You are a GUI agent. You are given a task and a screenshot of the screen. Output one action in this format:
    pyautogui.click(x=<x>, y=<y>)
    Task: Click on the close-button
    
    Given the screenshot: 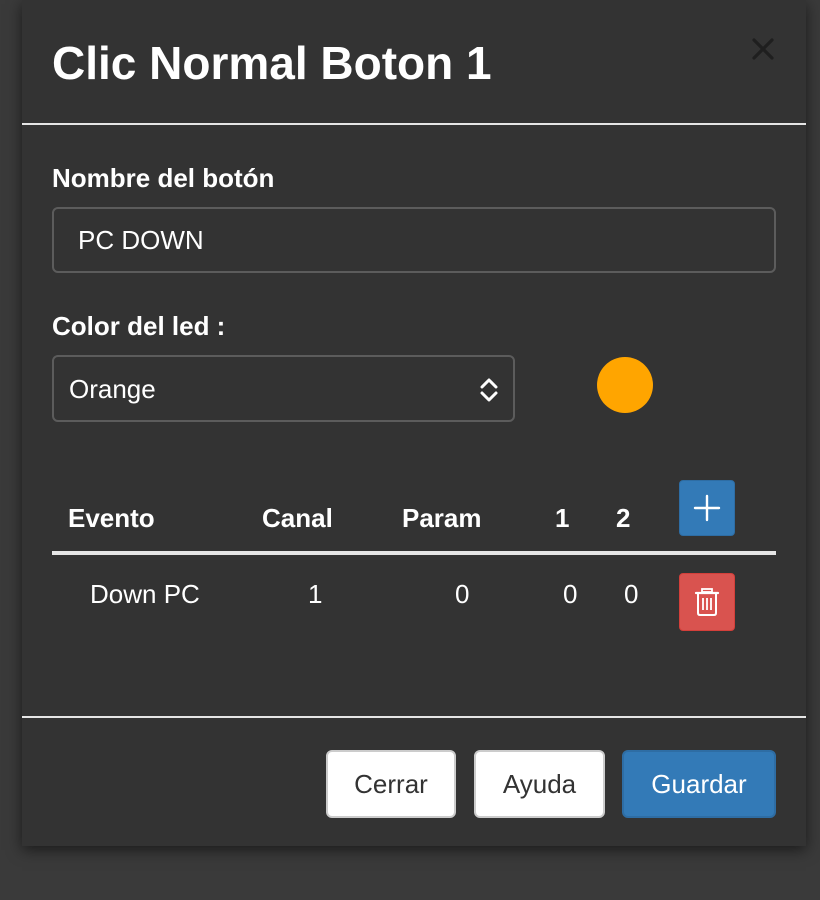 What is the action you would take?
    pyautogui.click(x=763, y=49)
    